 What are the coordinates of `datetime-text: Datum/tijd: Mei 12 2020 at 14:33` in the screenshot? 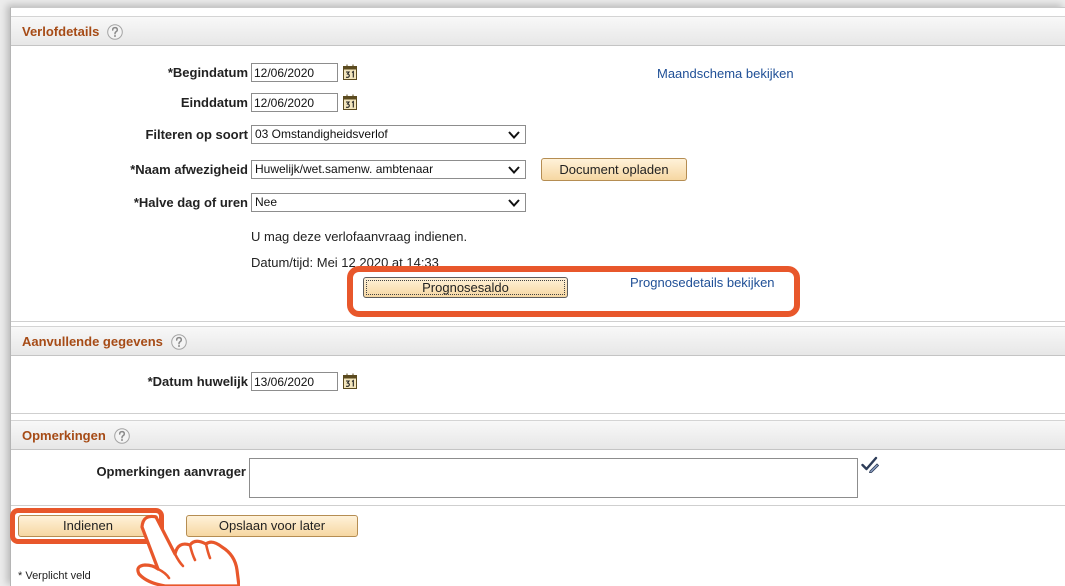 It's located at (345, 262).